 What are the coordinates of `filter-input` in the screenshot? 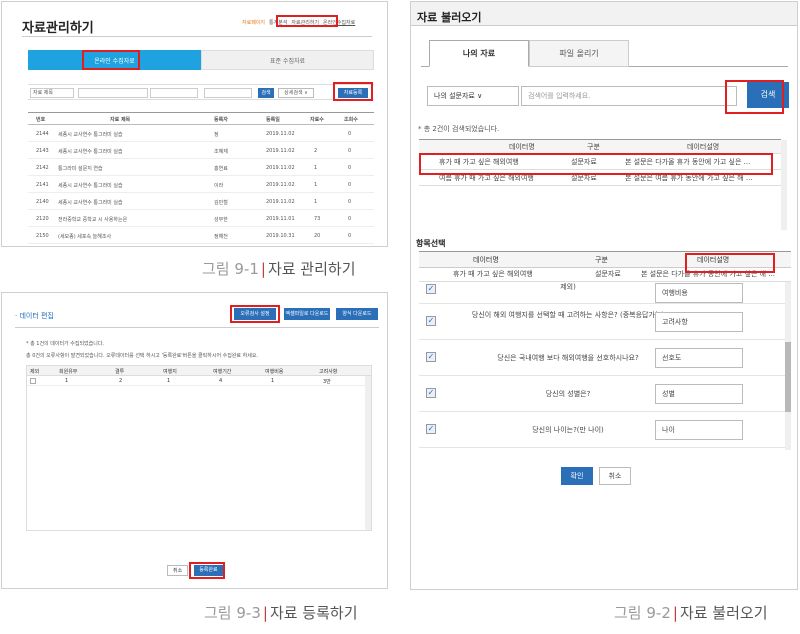 It's located at (113, 93).